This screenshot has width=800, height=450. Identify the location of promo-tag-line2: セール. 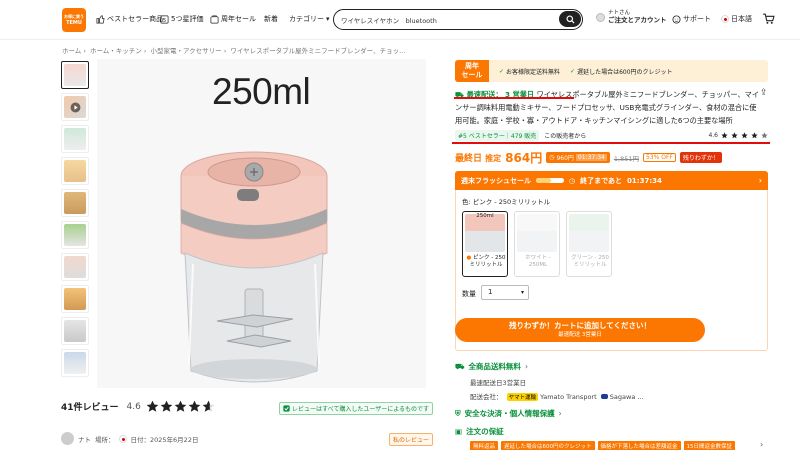
(472, 75).